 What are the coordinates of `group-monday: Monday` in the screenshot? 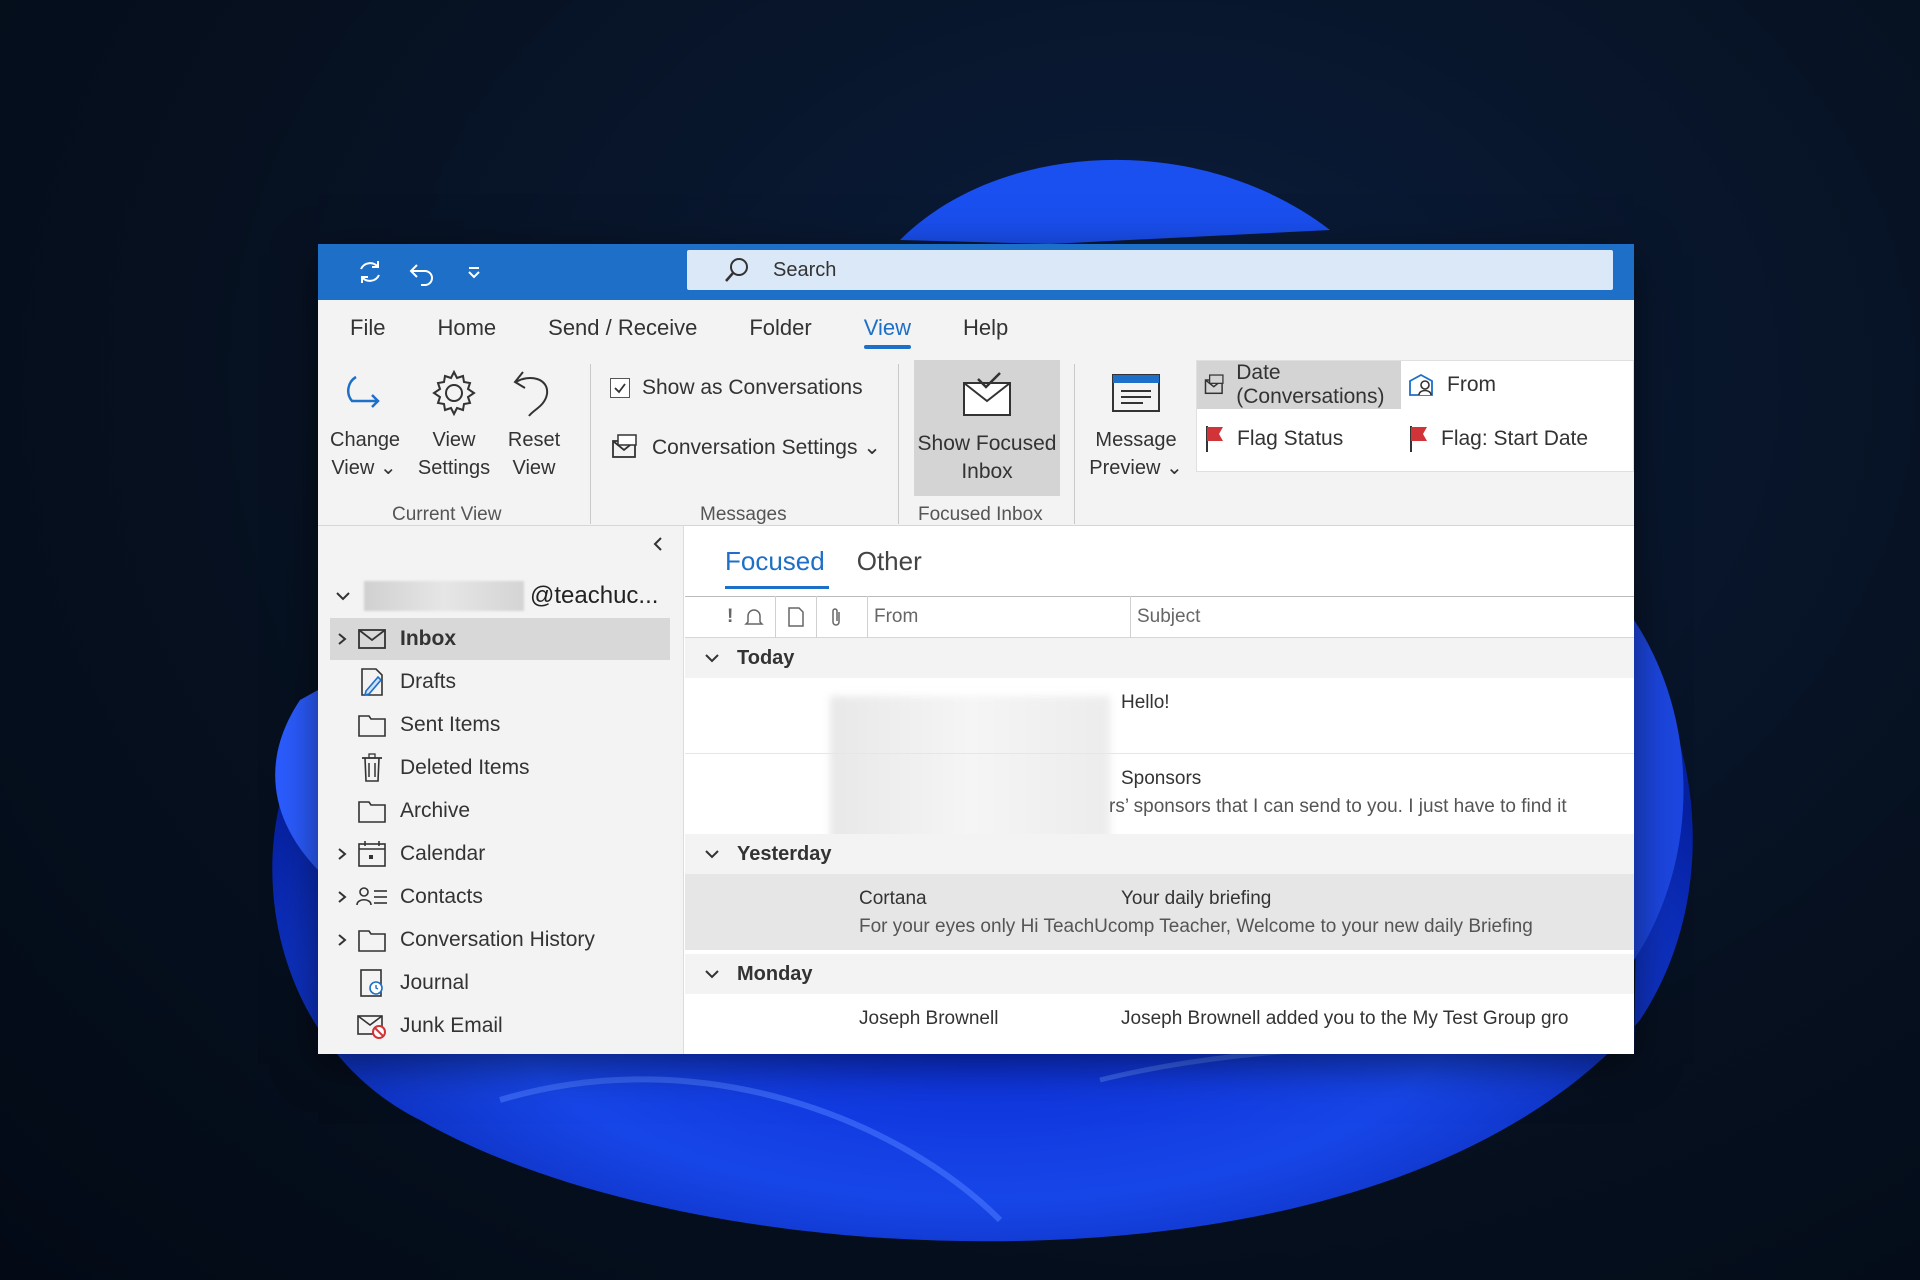 It's located at (1159, 974).